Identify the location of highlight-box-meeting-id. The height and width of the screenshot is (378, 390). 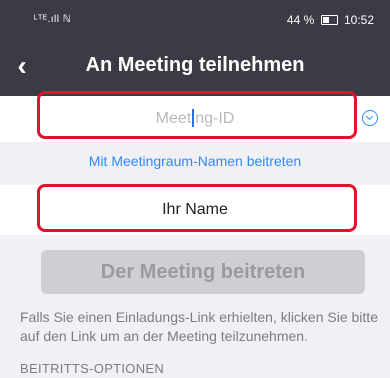
(197, 115).